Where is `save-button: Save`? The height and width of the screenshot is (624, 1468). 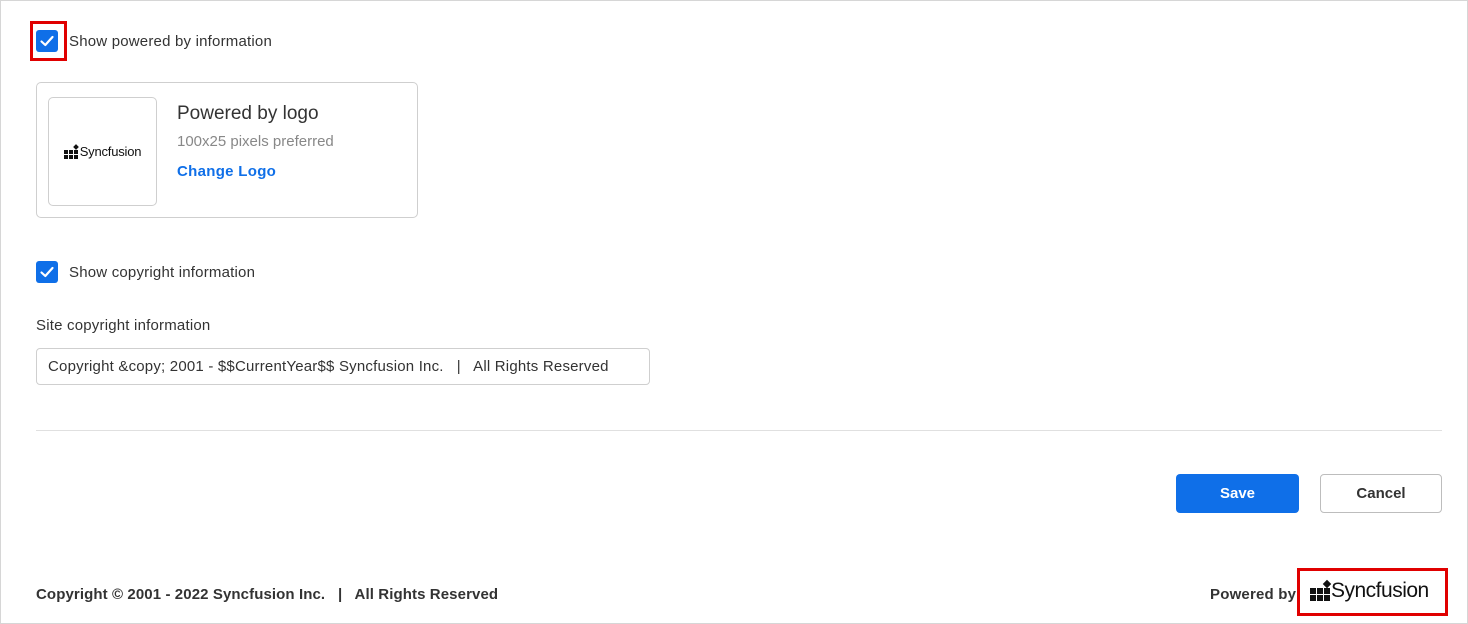
save-button: Save is located at coordinates (1237, 493).